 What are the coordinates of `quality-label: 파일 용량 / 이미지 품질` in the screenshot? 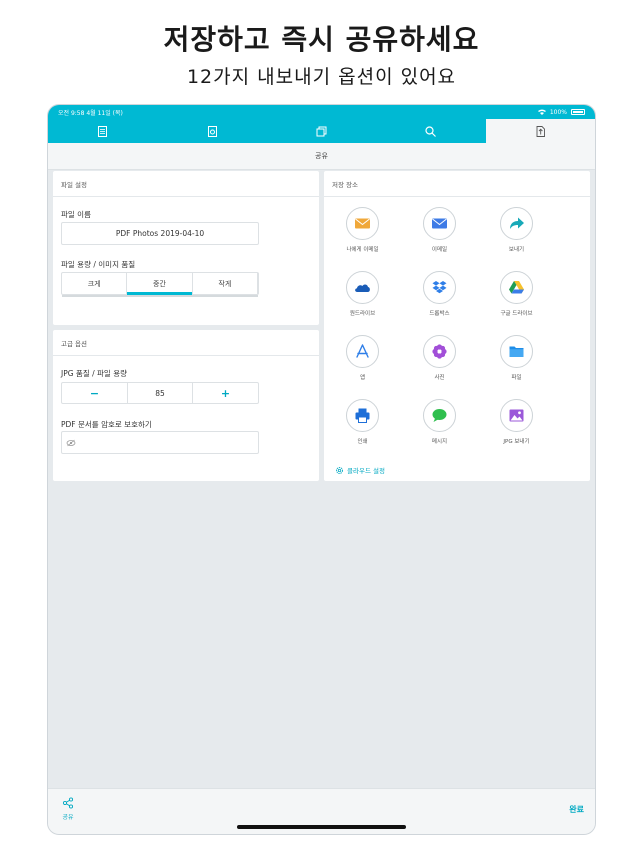 It's located at (98, 264).